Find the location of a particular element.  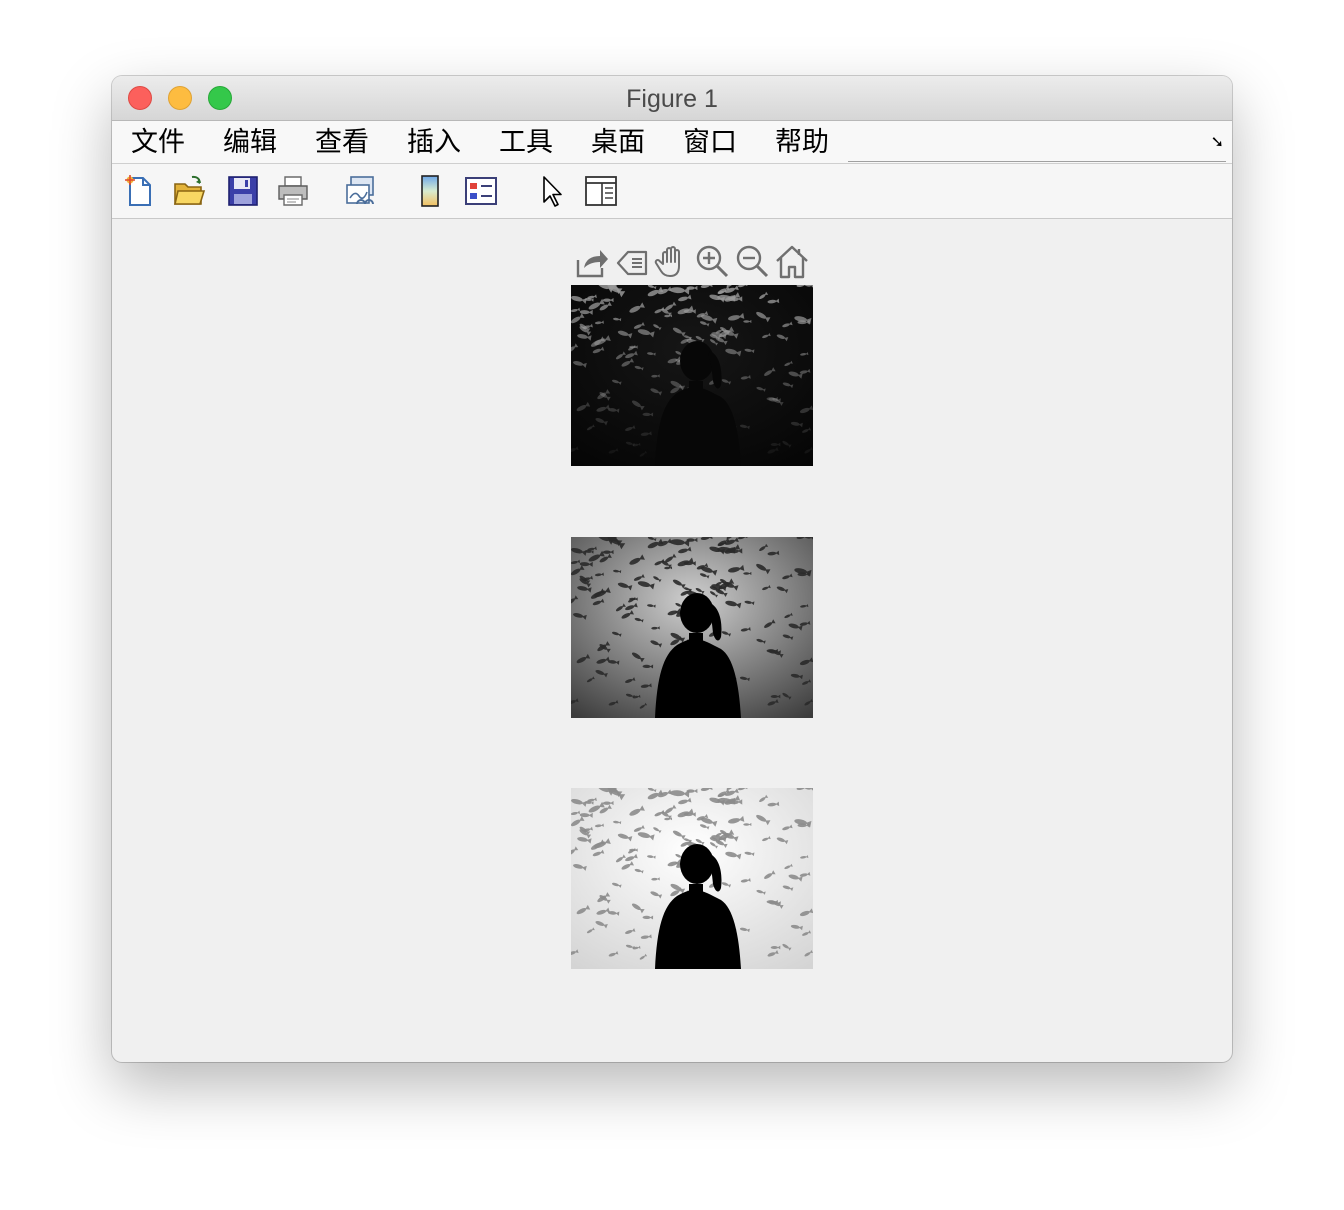

menu-divider is located at coordinates (1037, 161).